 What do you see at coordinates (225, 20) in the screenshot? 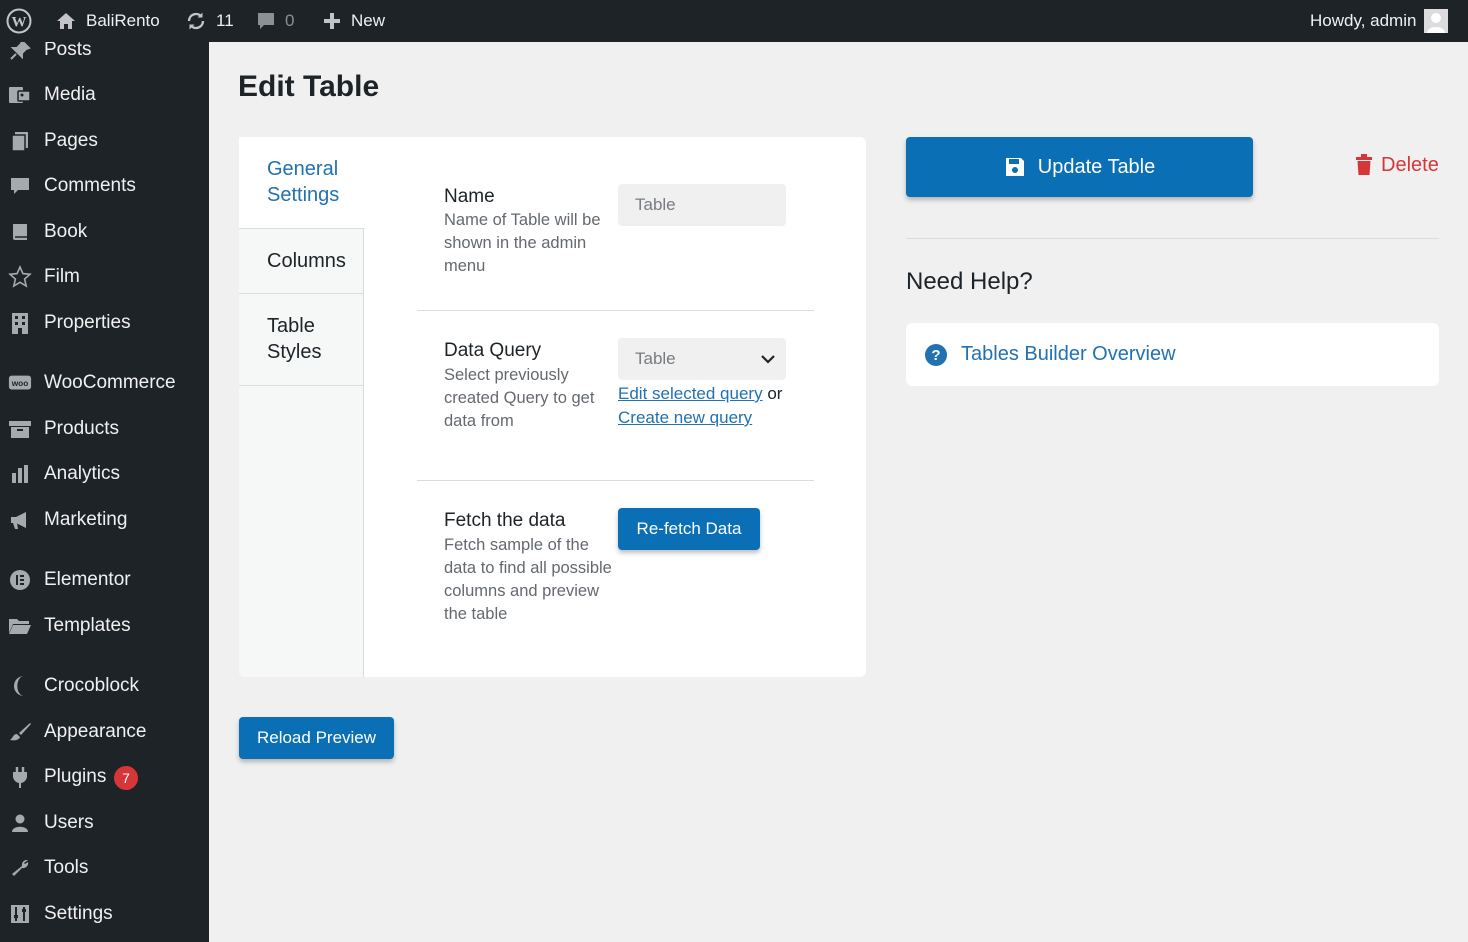
I see `updates-count: 11` at bounding box center [225, 20].